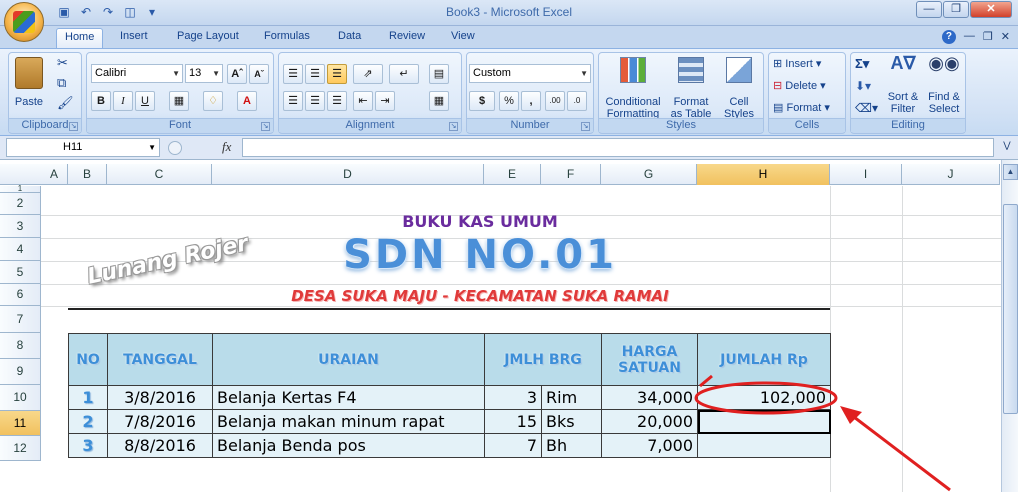 The height and width of the screenshot is (492, 1018). I want to click on row-header-8: 8, so click(20, 346).